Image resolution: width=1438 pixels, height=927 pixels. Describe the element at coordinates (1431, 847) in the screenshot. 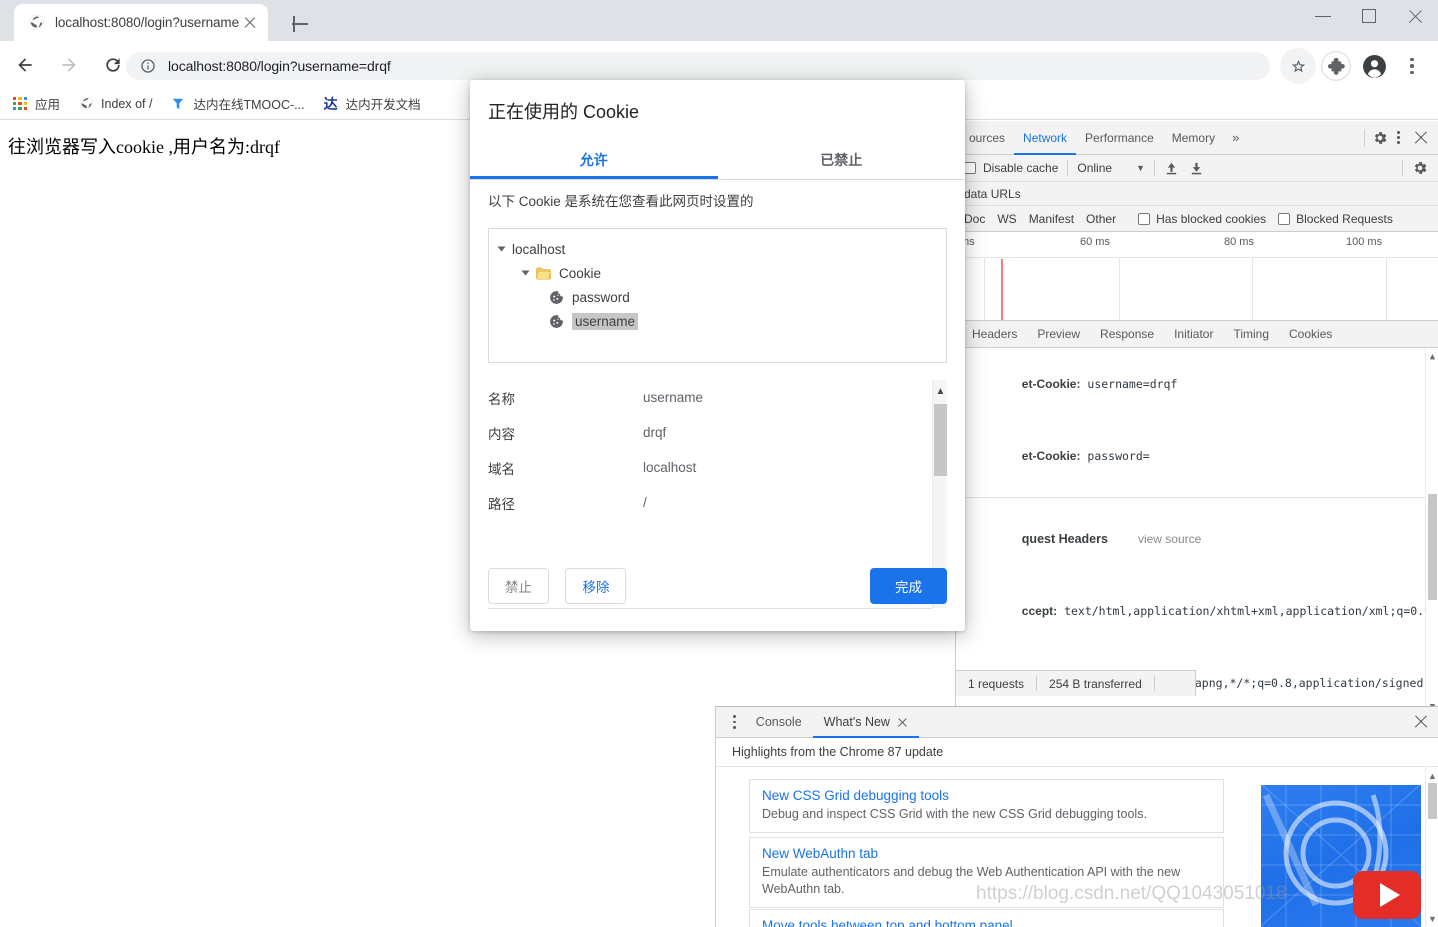

I see `drawer-scrollbar: ▲ ▼` at that location.